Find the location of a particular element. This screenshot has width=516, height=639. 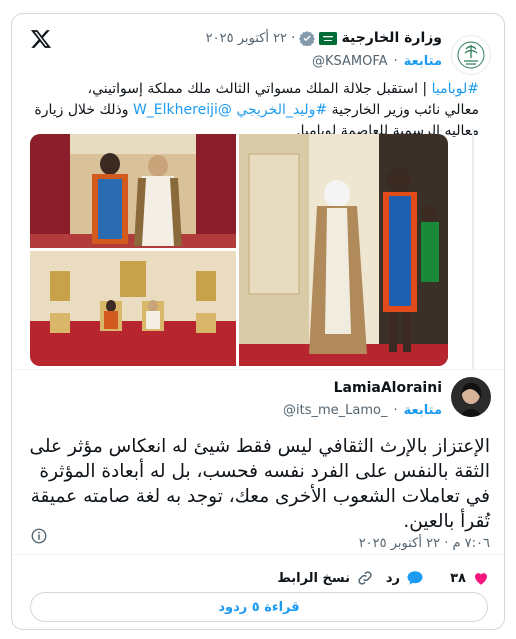

author-handle: @KSAMOFA is located at coordinates (350, 61).